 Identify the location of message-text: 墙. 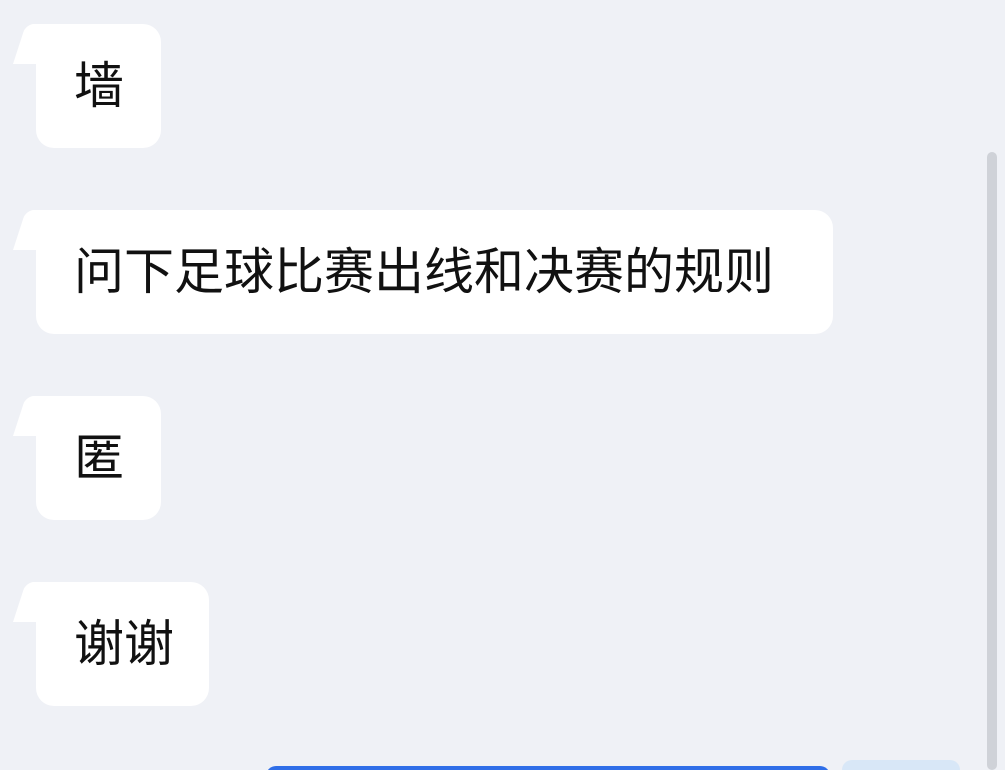
(99, 86).